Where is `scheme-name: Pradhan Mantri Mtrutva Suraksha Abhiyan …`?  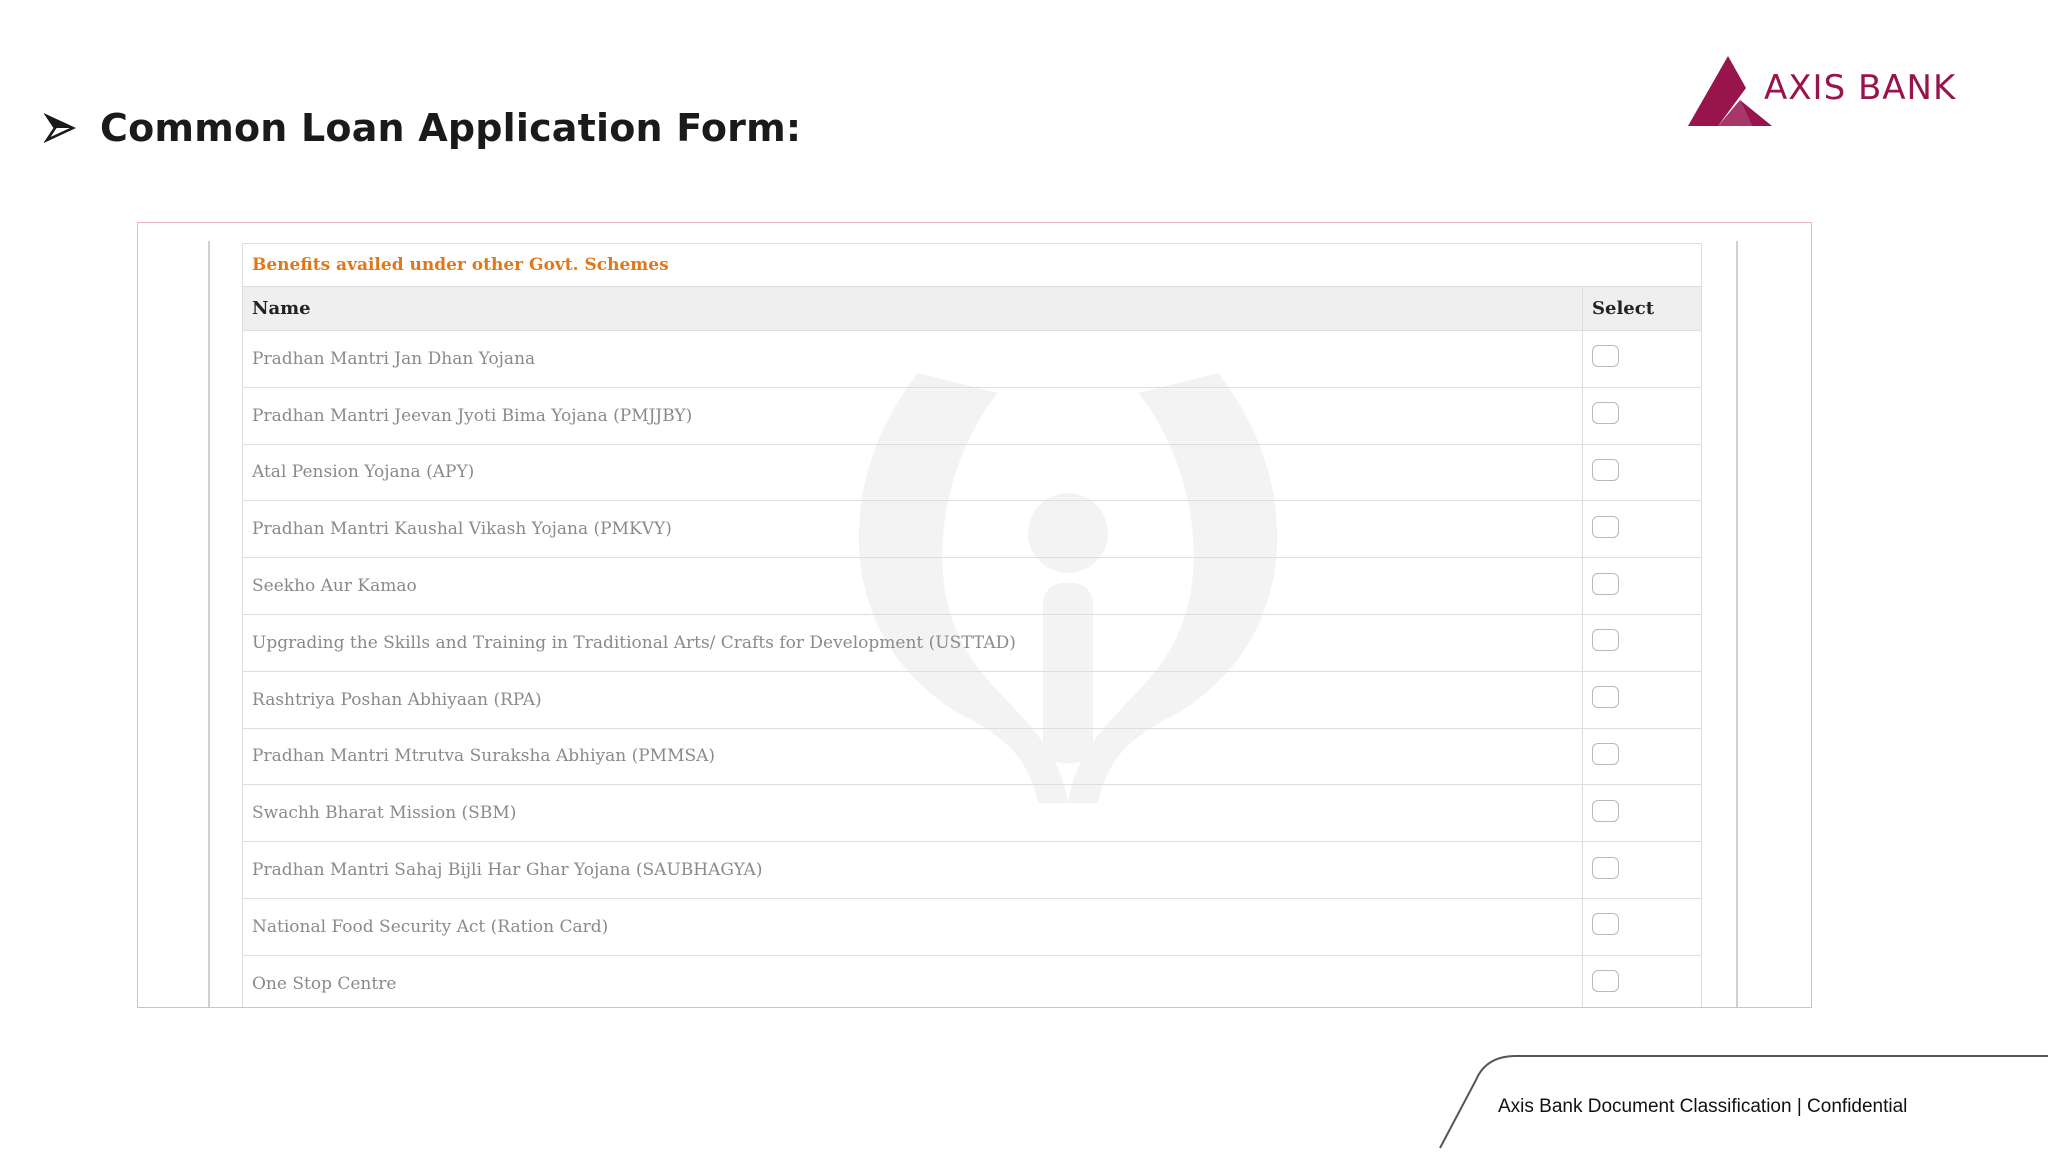
scheme-name: Pradhan Mantri Mtrutva Suraksha Abhiyan … is located at coordinates (912, 756).